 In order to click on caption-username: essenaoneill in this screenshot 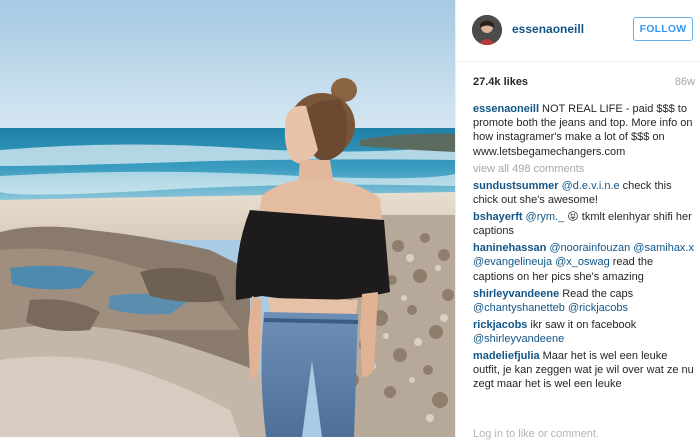, I will do `click(506, 109)`.